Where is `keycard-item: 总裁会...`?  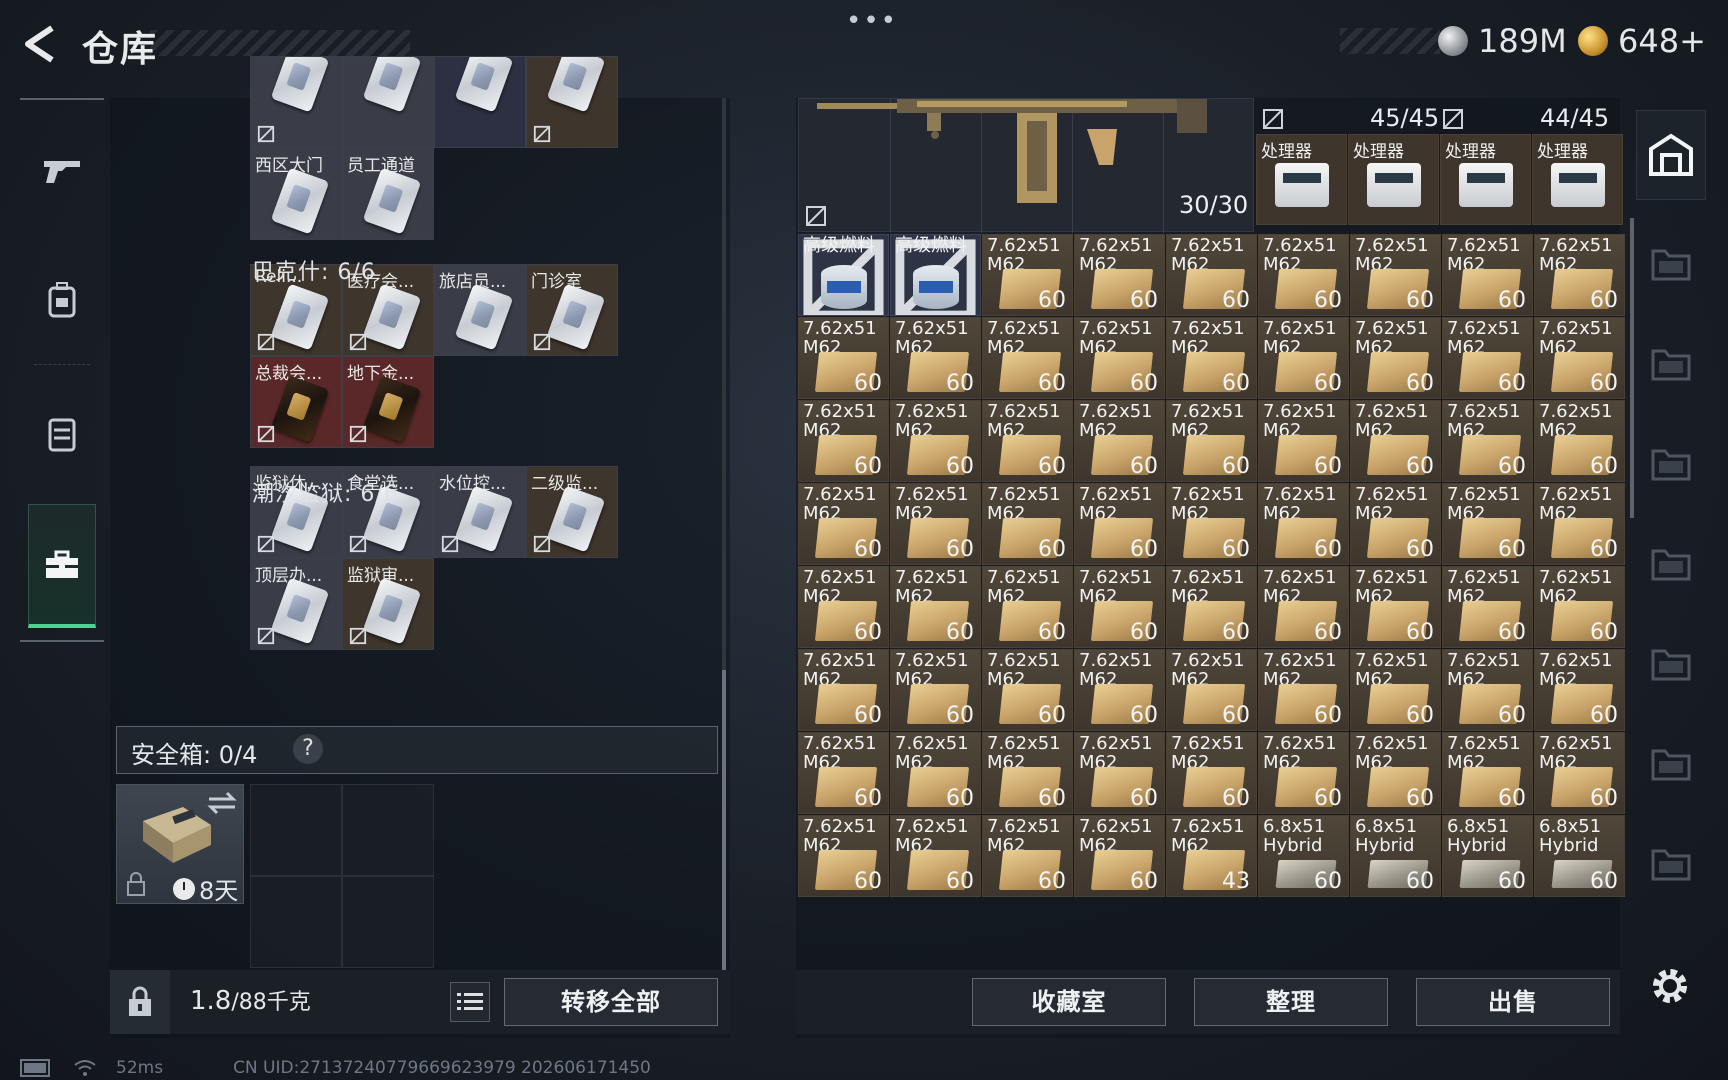
keycard-item: 总裁会... is located at coordinates (296, 402).